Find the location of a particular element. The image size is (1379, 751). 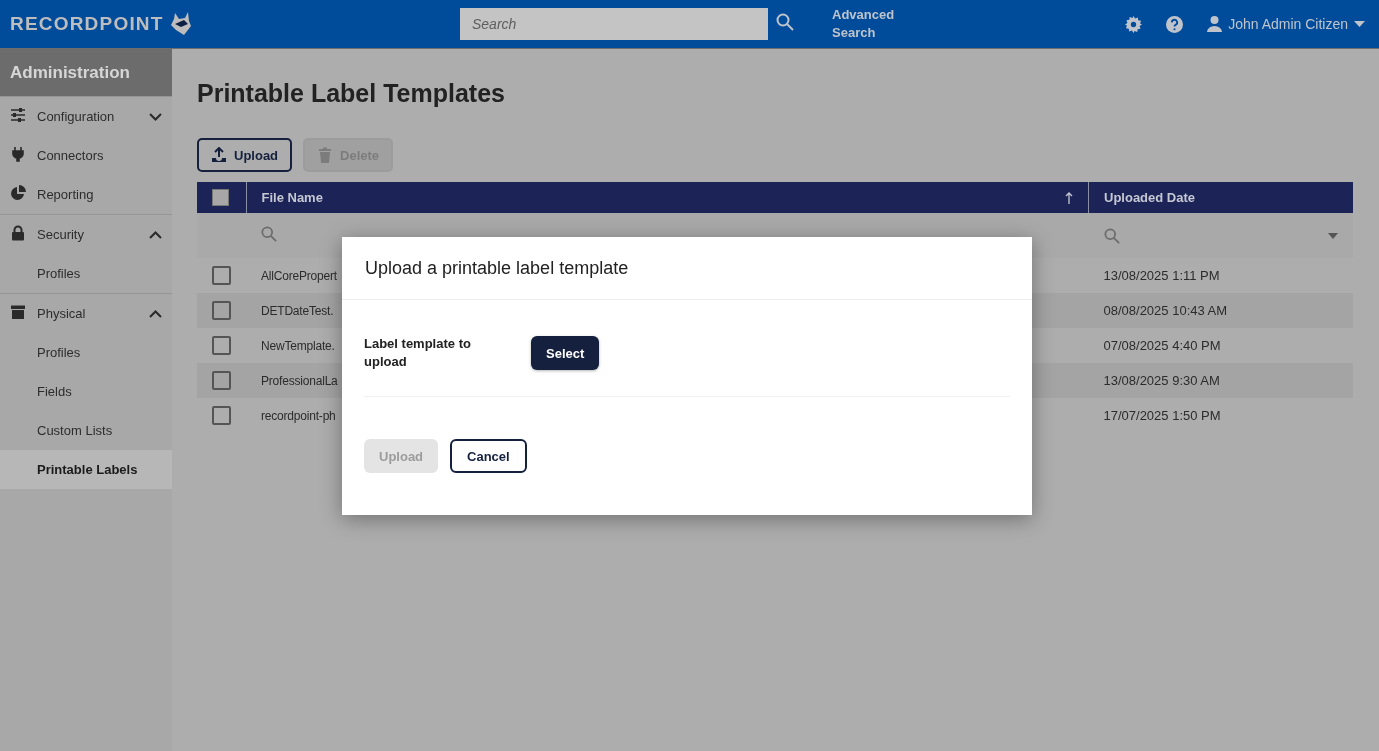

plug-icon is located at coordinates (18, 154).